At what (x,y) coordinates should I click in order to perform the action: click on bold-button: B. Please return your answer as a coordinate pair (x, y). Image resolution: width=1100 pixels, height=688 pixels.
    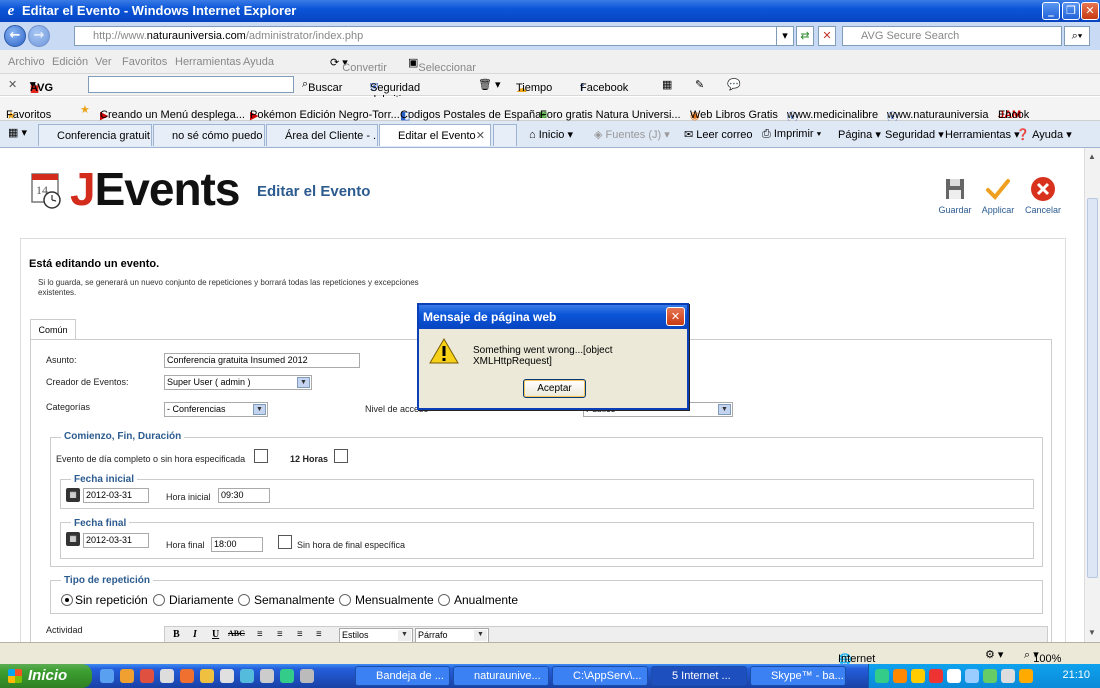
    Looking at the image, I should click on (176, 634).